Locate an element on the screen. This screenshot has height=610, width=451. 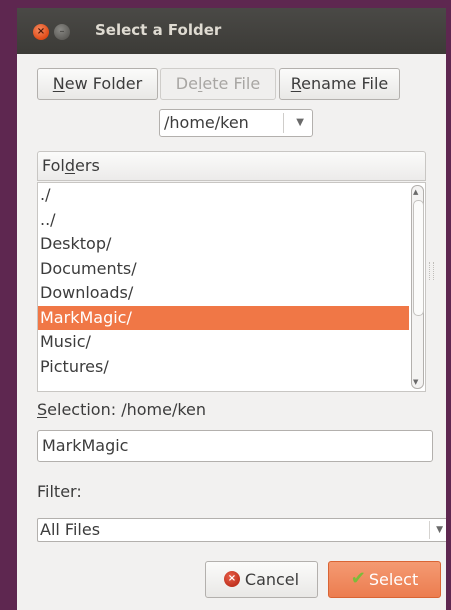
cancel-icon: × is located at coordinates (231, 578).